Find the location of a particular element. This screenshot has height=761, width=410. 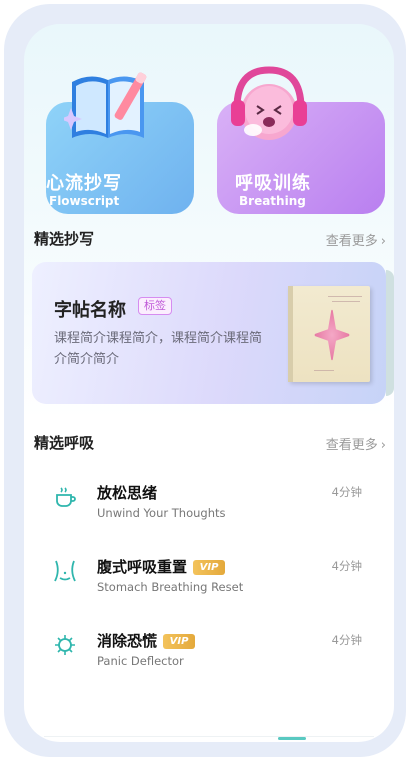

copybook-more-text: 查看更多 is located at coordinates (351, 241).